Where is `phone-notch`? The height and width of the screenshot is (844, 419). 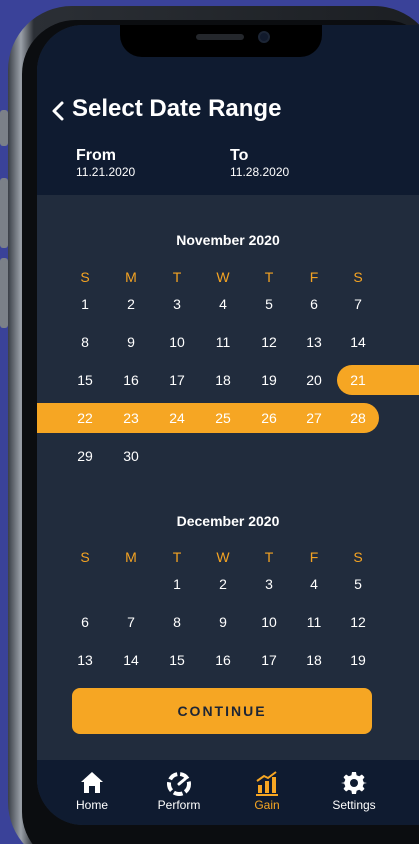 phone-notch is located at coordinates (221, 41).